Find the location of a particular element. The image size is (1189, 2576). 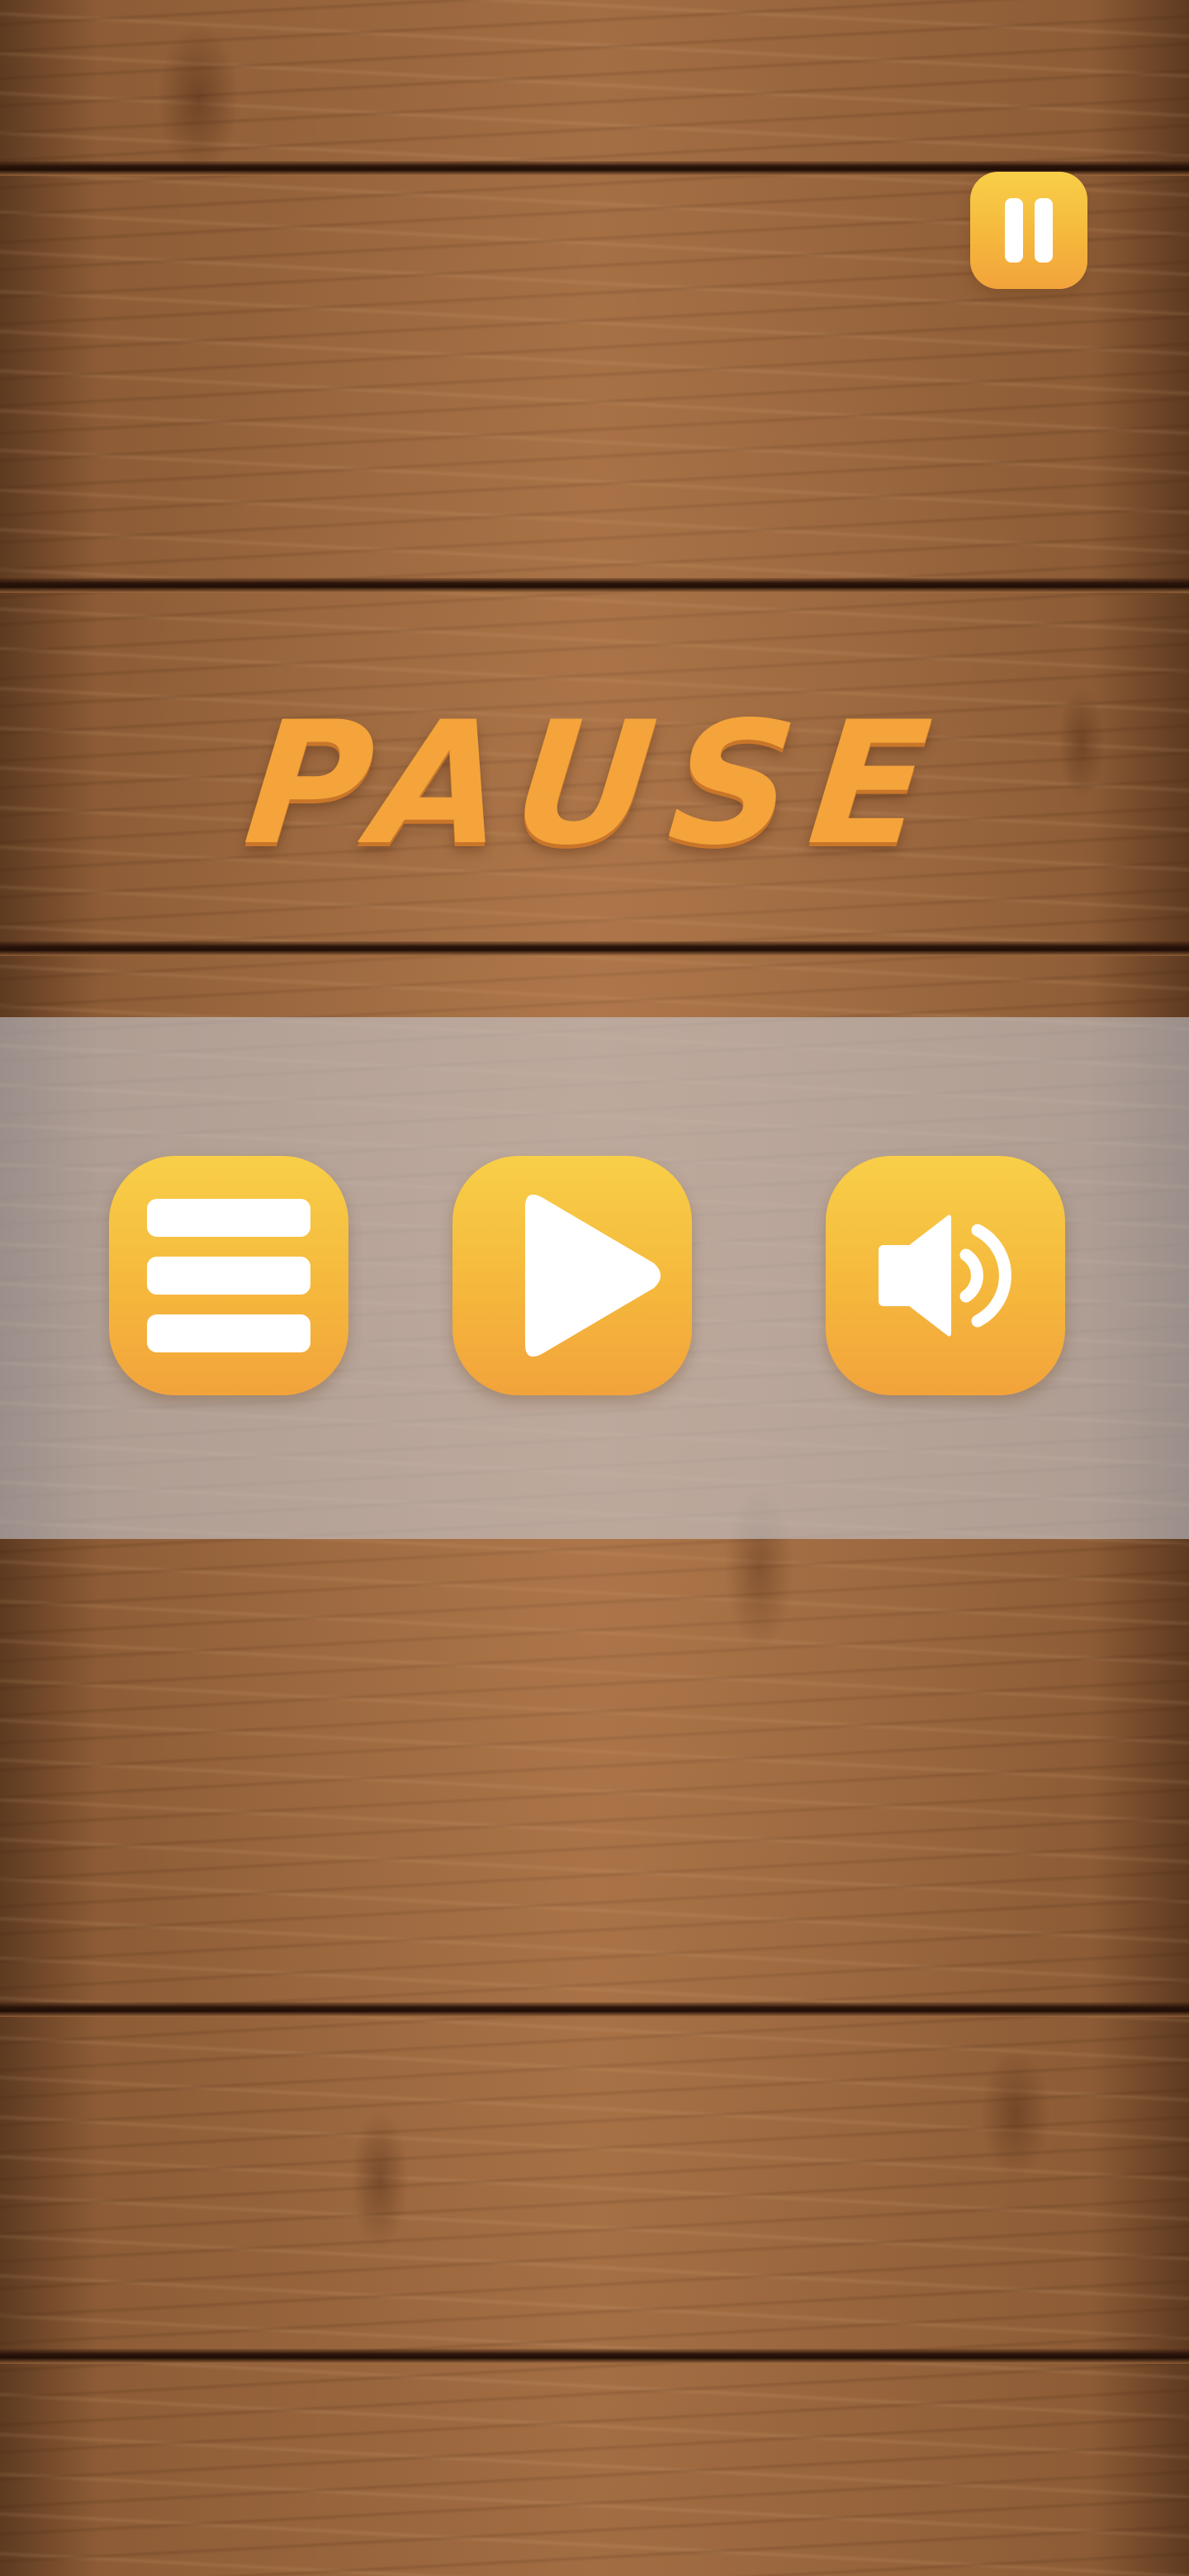

pause-title: PAUSE is located at coordinates (596, 784).